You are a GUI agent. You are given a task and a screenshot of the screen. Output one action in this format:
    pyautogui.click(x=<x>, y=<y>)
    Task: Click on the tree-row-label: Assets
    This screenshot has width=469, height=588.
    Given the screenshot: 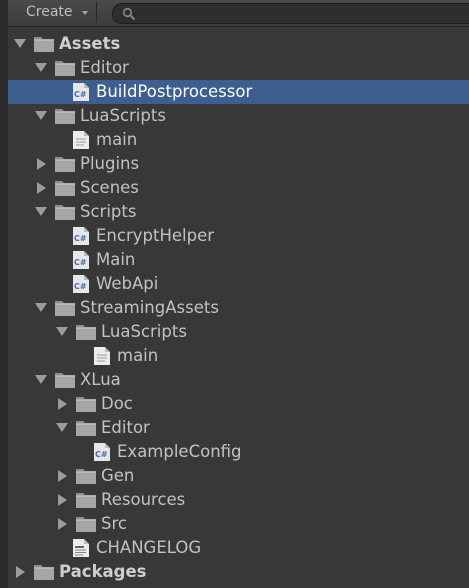 What is the action you would take?
    pyautogui.click(x=90, y=43)
    